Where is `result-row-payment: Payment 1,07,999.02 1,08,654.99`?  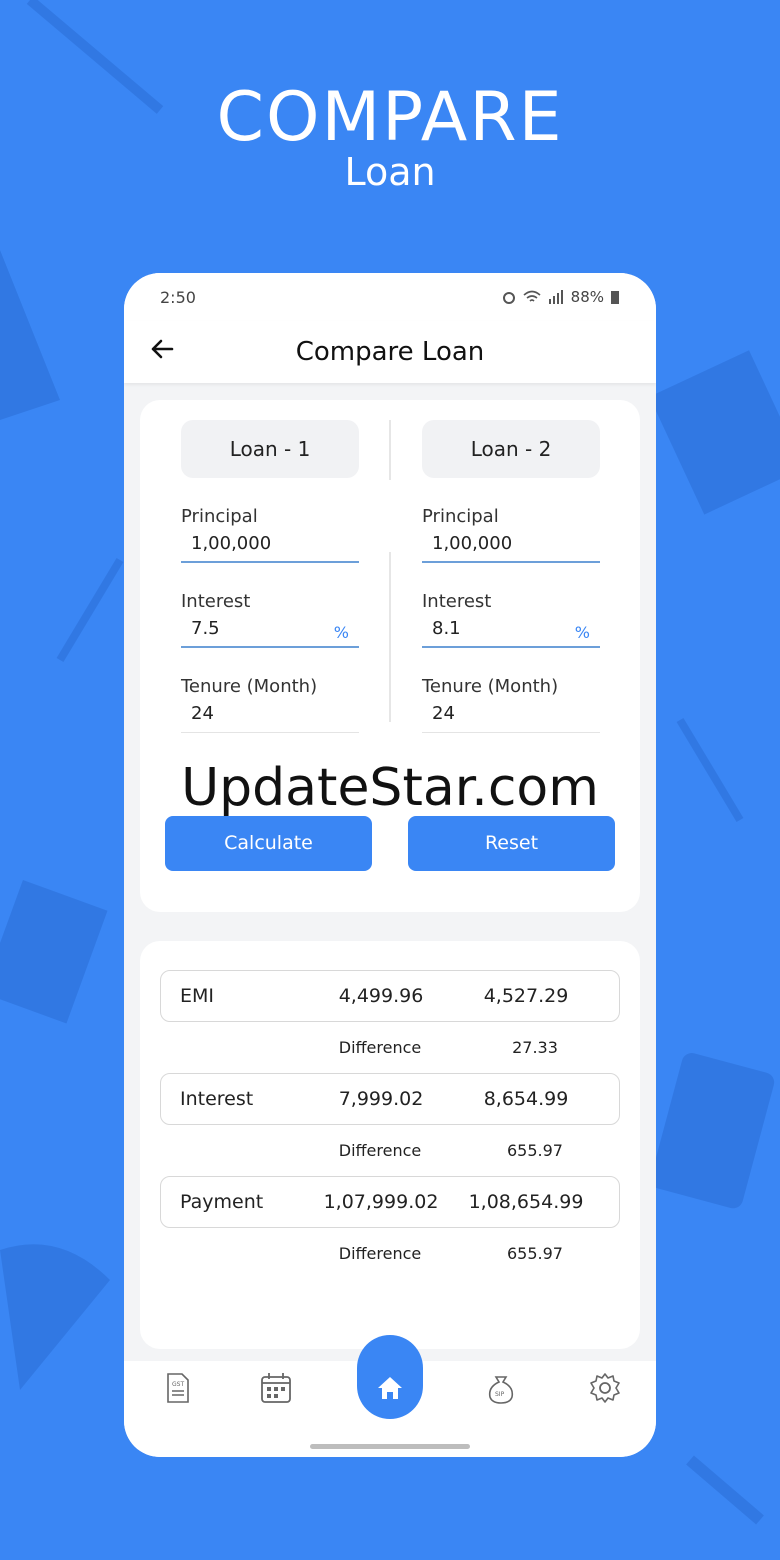
result-row-payment: Payment 1,07,999.02 1,08,654.99 is located at coordinates (390, 1202).